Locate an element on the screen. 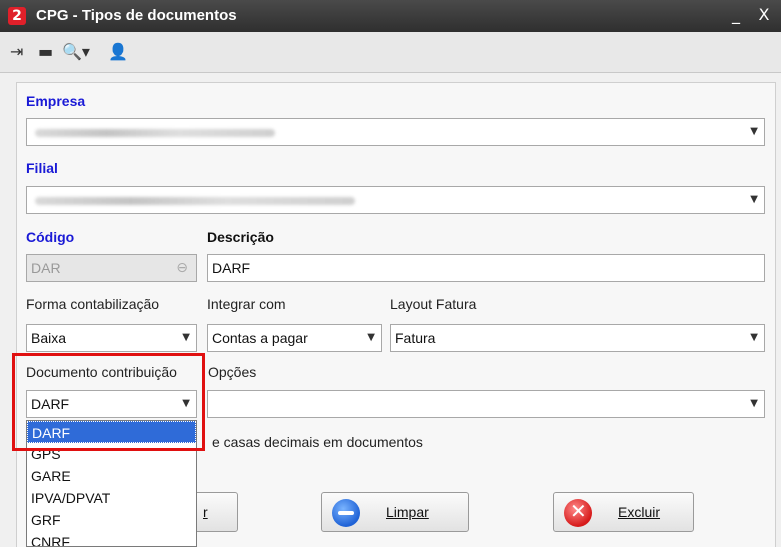 The image size is (781, 547). descricao-value: DARF is located at coordinates (231, 268).